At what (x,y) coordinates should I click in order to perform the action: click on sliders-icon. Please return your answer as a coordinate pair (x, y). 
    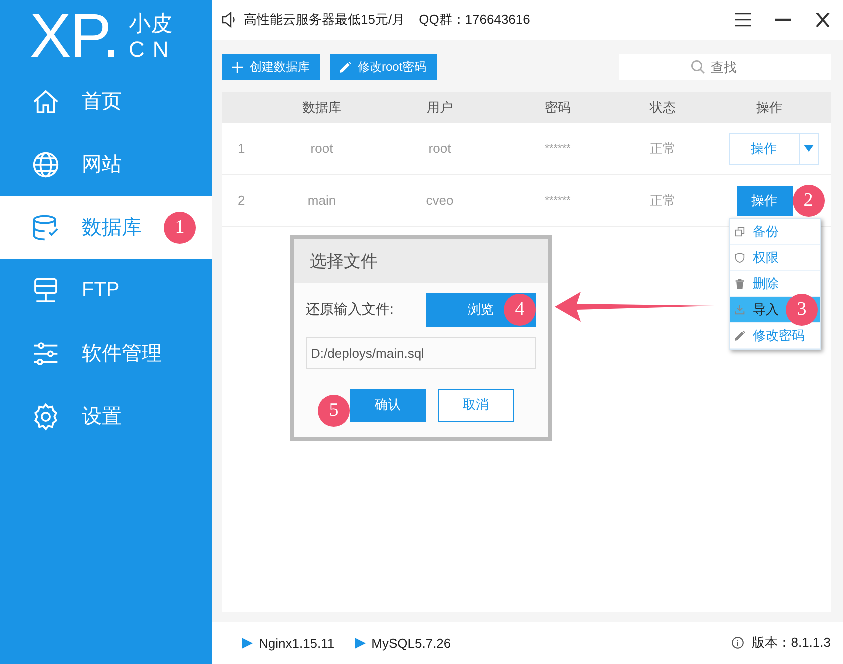
    Looking at the image, I should click on (46, 354).